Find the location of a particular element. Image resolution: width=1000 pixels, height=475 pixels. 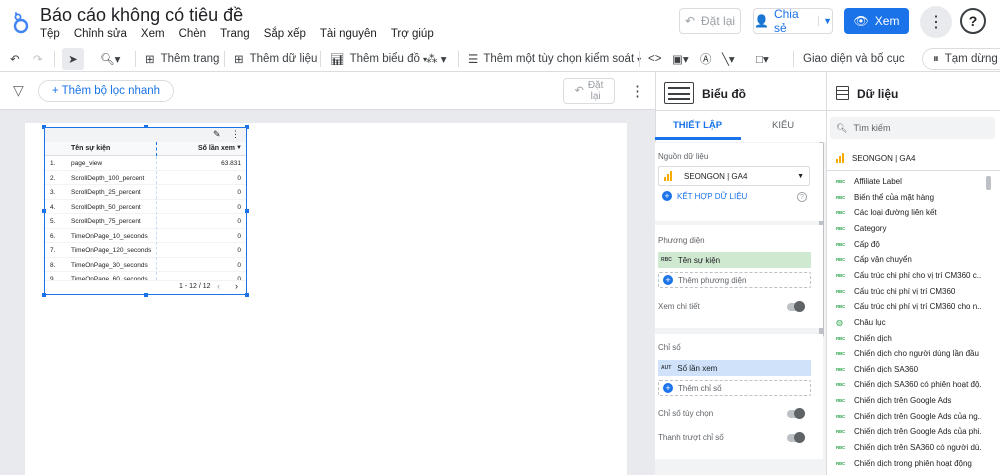

menu-view: Xem is located at coordinates (153, 34).